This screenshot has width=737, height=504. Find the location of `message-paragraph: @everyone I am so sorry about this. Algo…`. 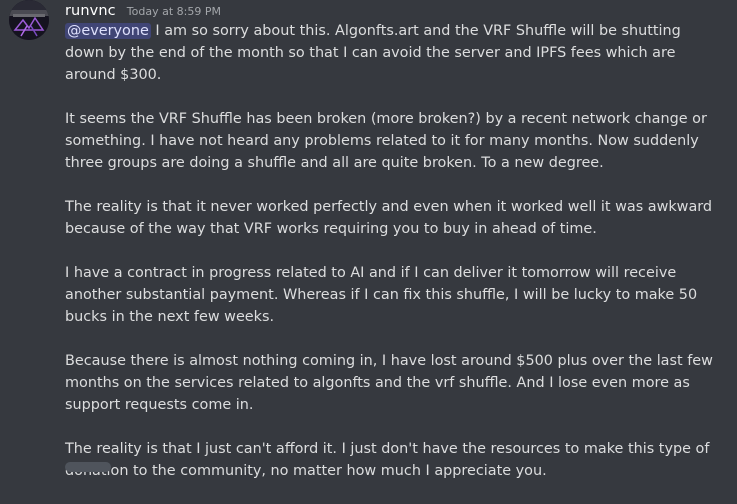

message-paragraph: @everyone I am so sorry about this. Algo… is located at coordinates (390, 53).